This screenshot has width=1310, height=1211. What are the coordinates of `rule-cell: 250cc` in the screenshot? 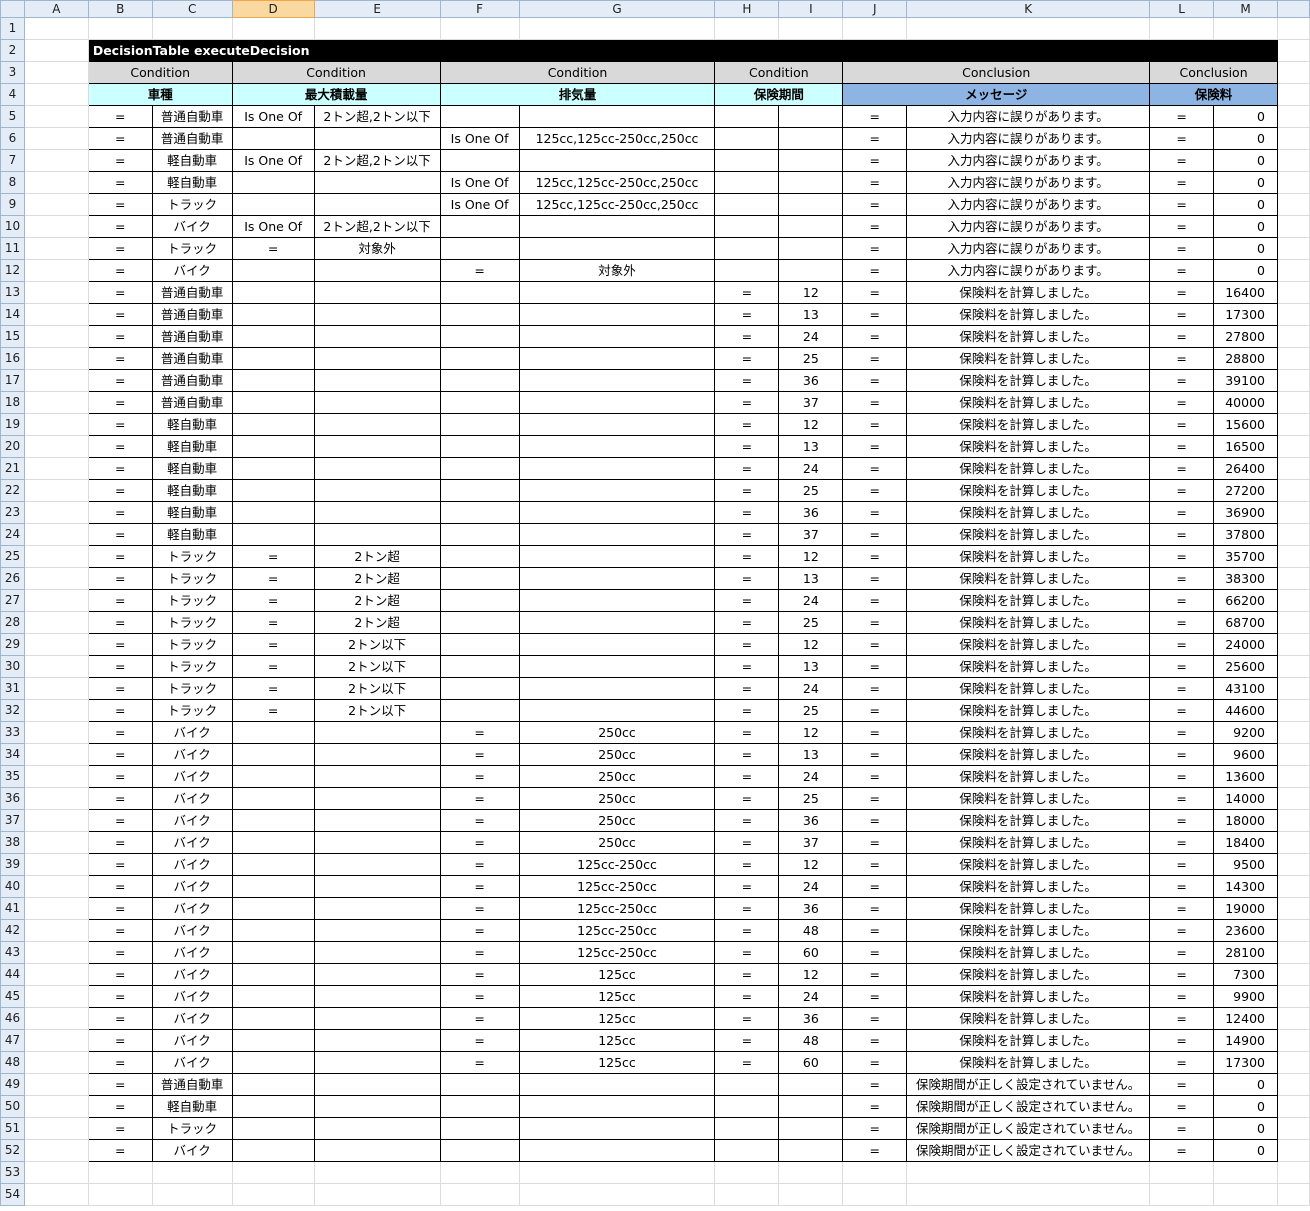 It's located at (617, 820).